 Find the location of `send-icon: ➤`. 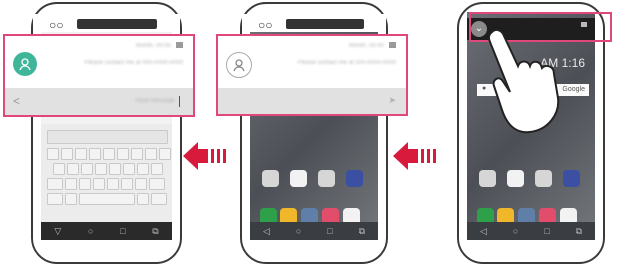

send-icon: ➤ is located at coordinates (392, 100).